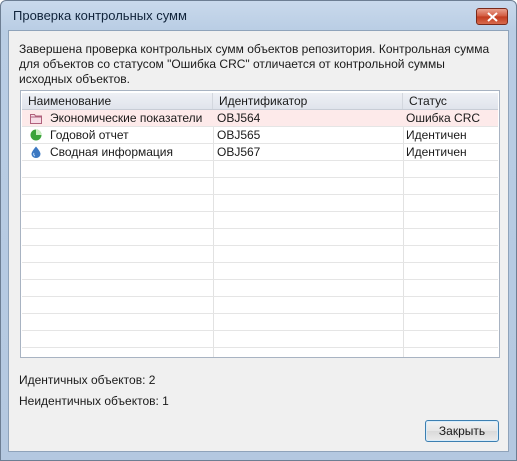 This screenshot has width=517, height=461. I want to click on row-name-cell: Годовой отчет, so click(117, 135).